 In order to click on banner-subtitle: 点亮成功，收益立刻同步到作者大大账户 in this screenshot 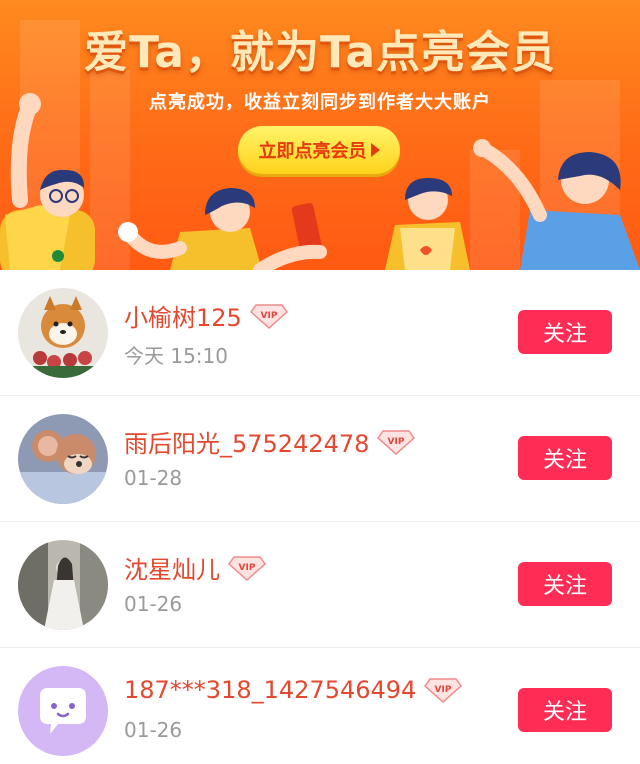, I will do `click(320, 102)`.